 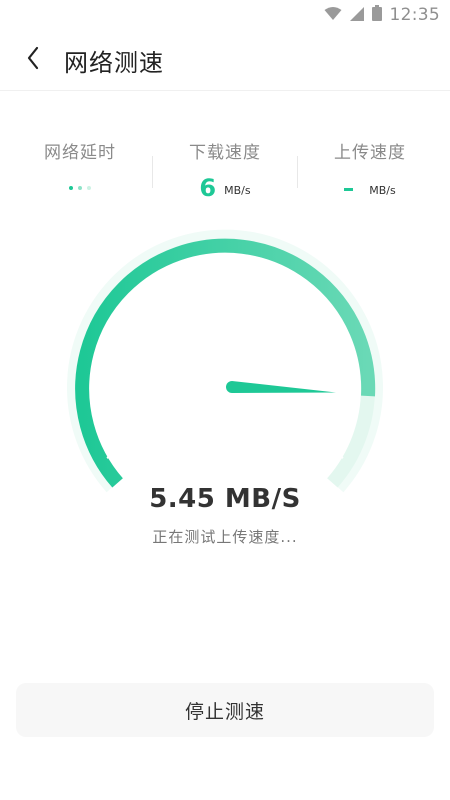 I want to click on chevron-left-icon, so click(x=33, y=60).